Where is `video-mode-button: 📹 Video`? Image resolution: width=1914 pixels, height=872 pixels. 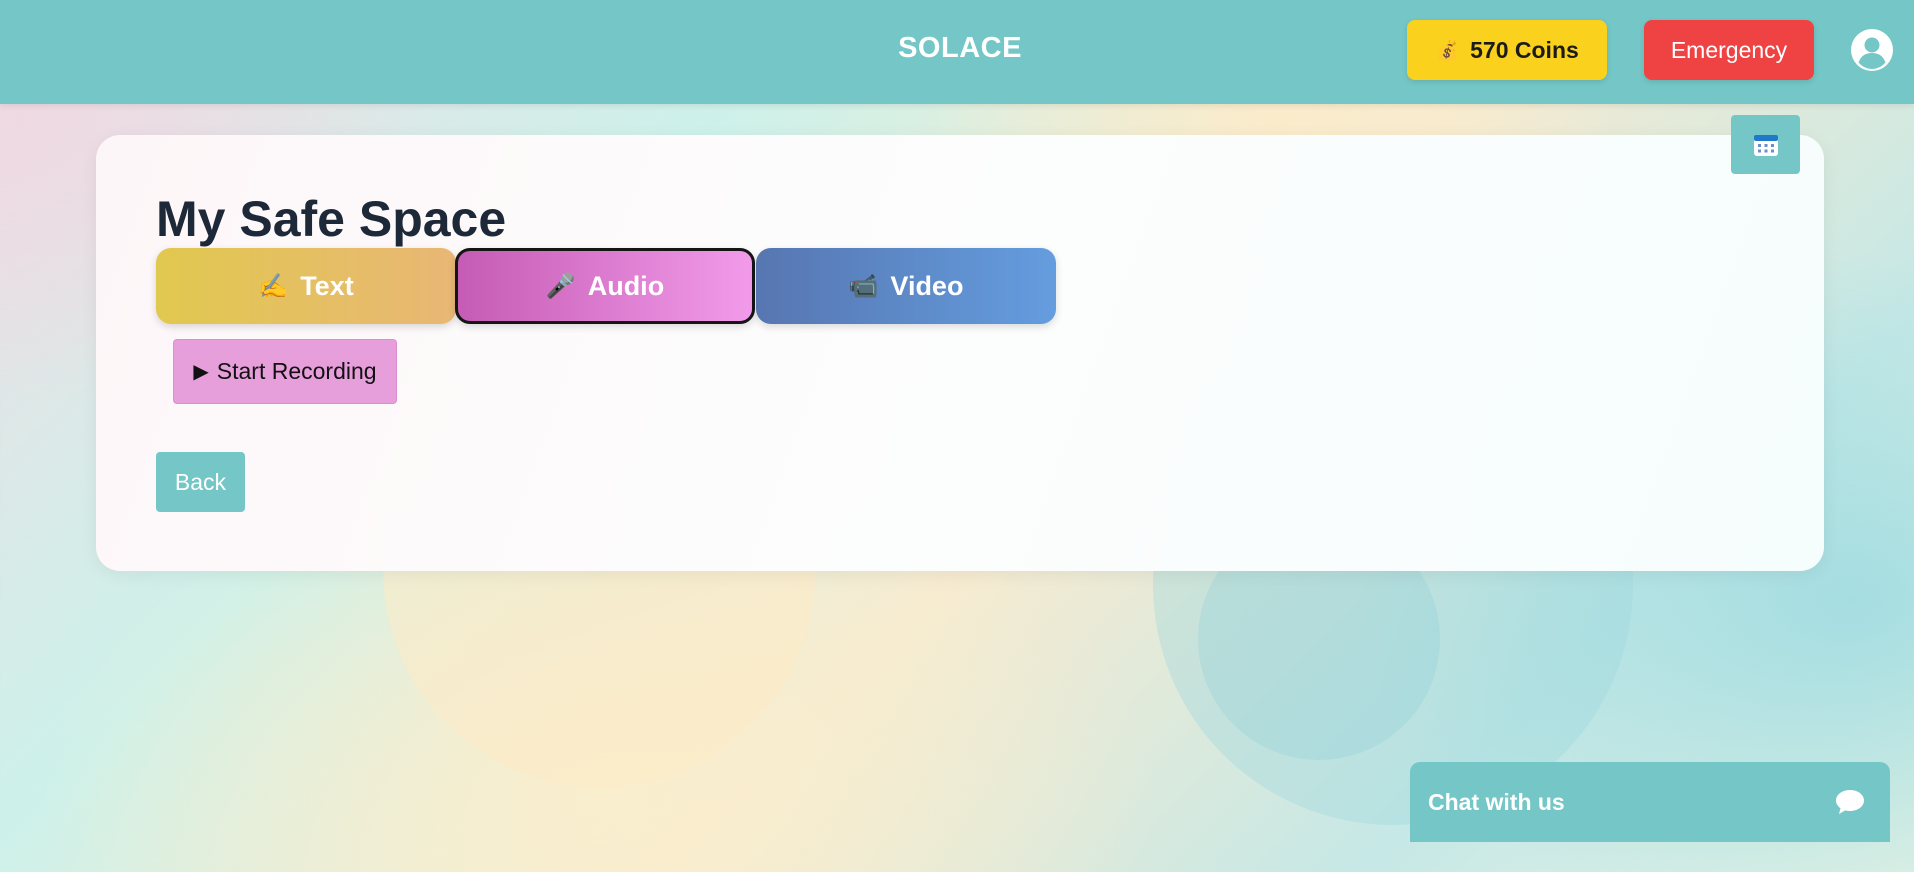
video-mode-button: 📹 Video is located at coordinates (906, 286).